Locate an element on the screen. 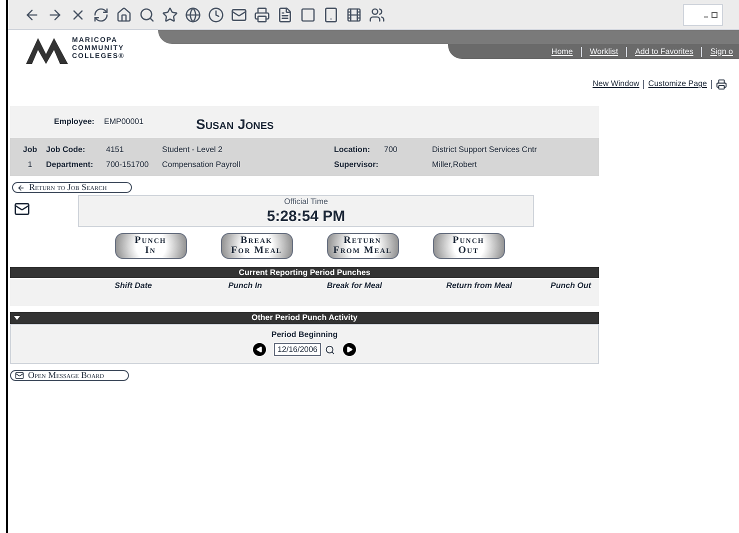  printer-icon is located at coordinates (262, 14).